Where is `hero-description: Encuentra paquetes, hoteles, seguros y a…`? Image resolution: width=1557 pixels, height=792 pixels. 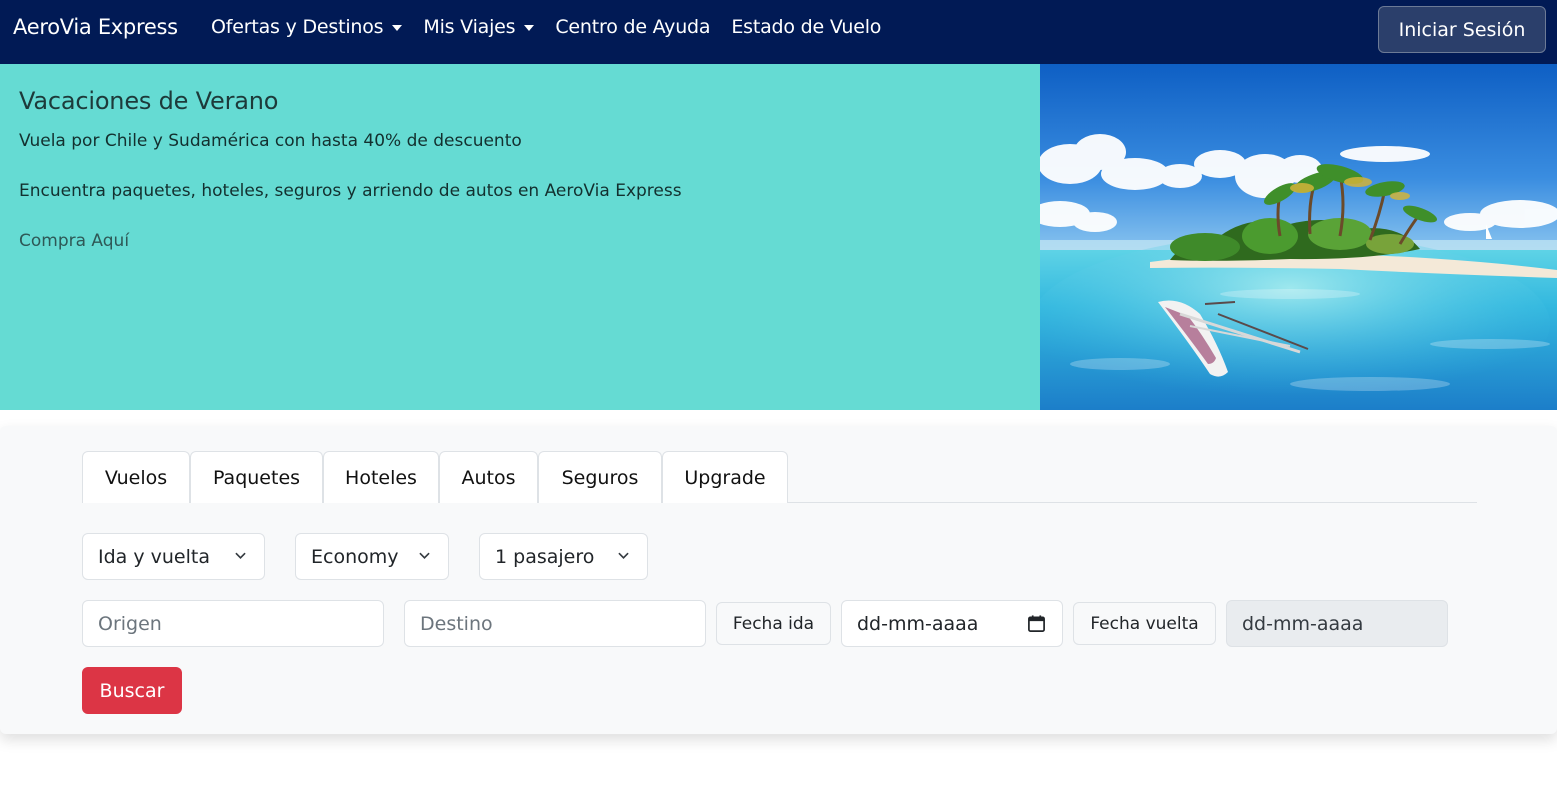
hero-description: Encuentra paquetes, hoteles, seguros y a… is located at coordinates (350, 191).